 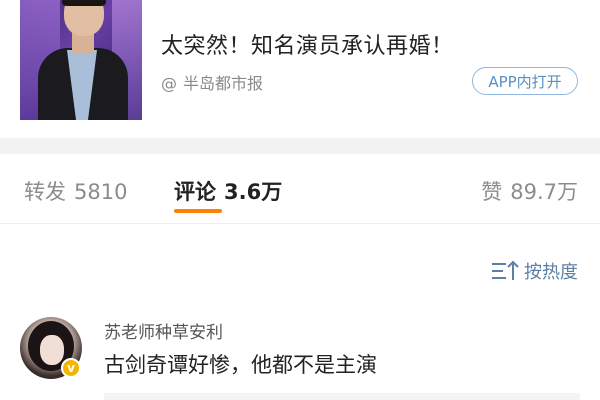 What do you see at coordinates (84, 3) in the screenshot?
I see `thumbnail-hair` at bounding box center [84, 3].